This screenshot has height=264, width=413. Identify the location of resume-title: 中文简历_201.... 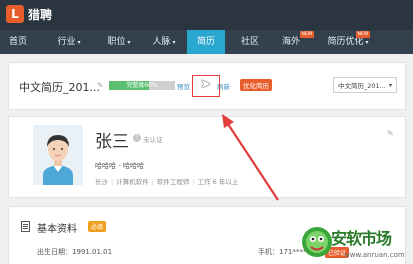
(59, 87).